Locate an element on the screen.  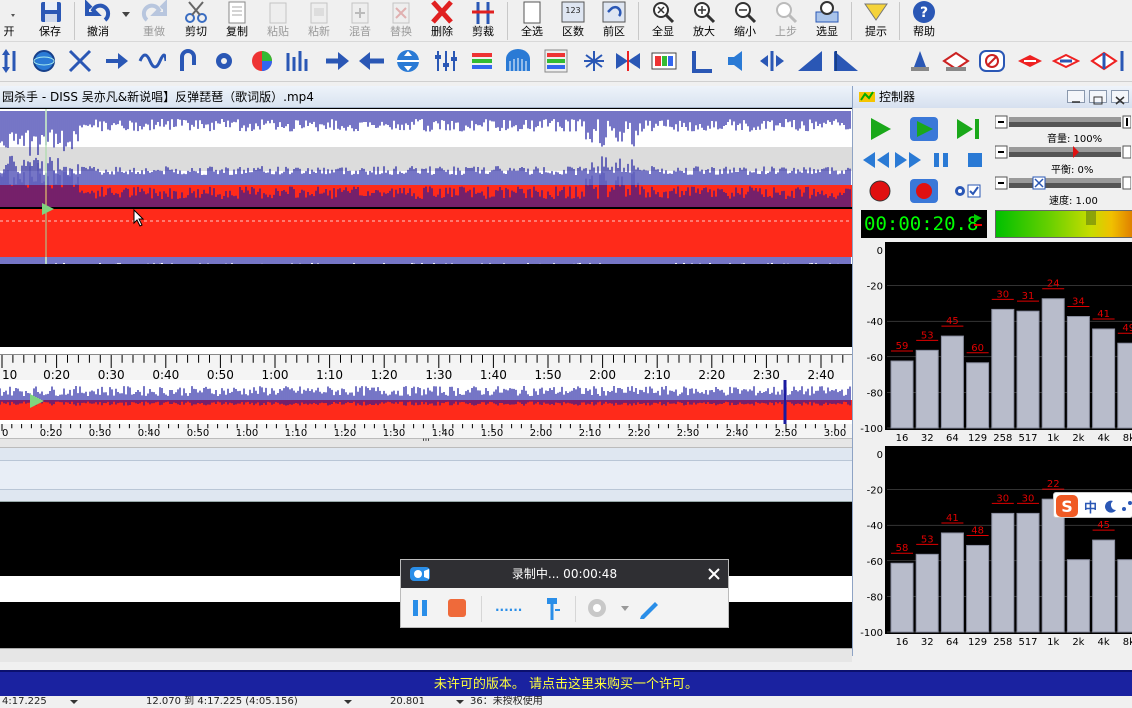
waveform-lower-area is located at coordinates (426, 309).